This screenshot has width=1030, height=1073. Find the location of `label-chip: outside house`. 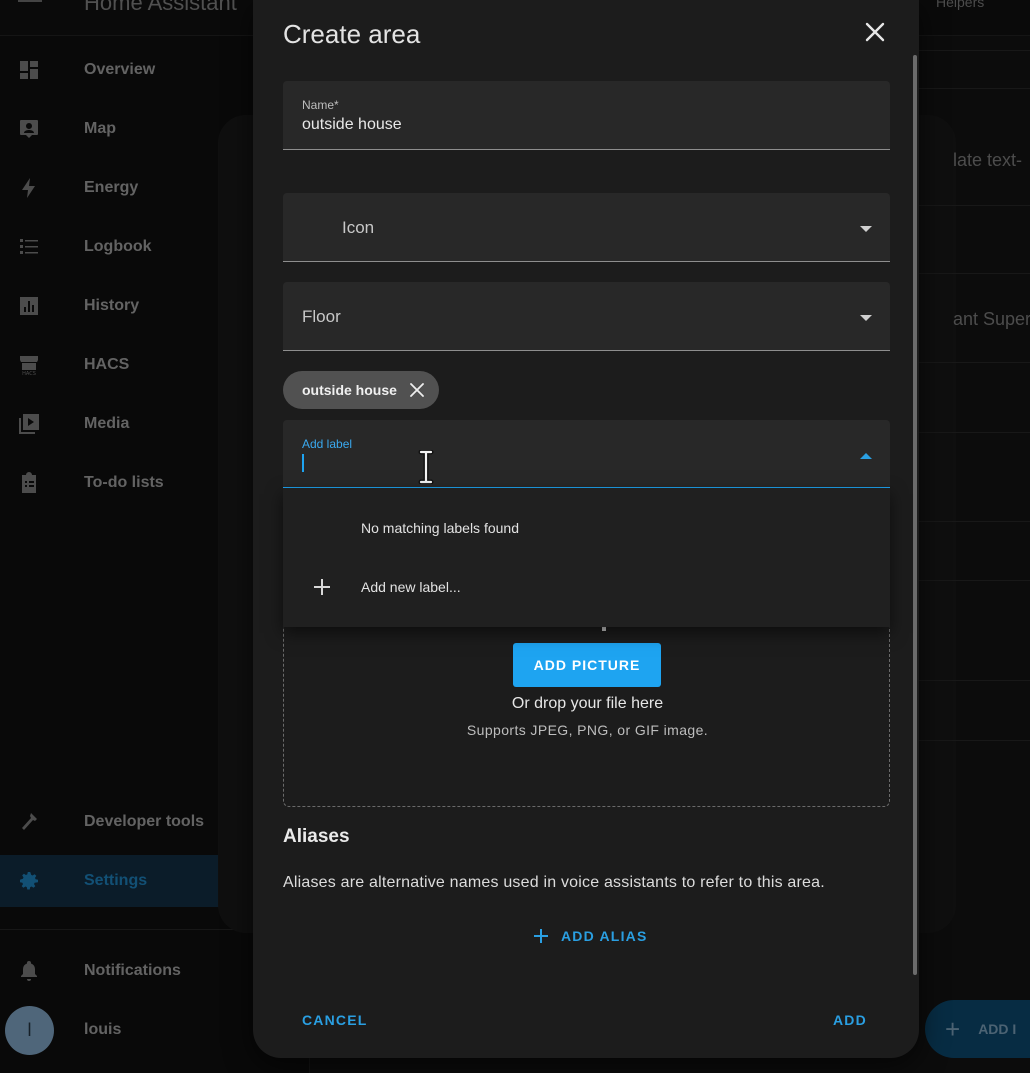

label-chip: outside house is located at coordinates (361, 390).